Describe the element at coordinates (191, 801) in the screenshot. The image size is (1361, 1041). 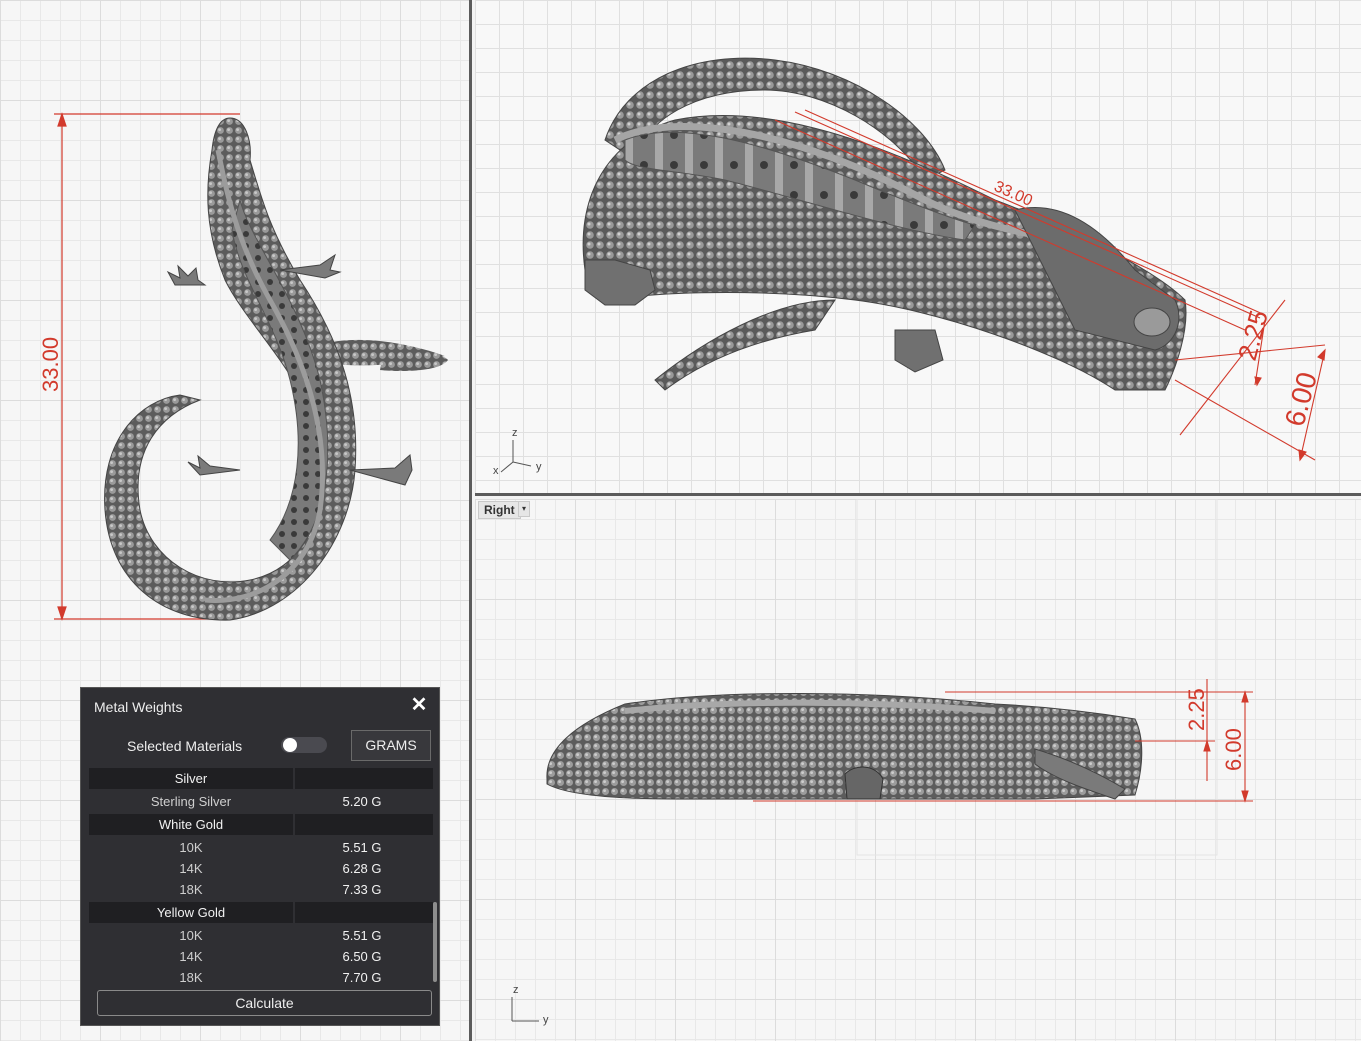
I see `material-label: Sterling Silver` at that location.